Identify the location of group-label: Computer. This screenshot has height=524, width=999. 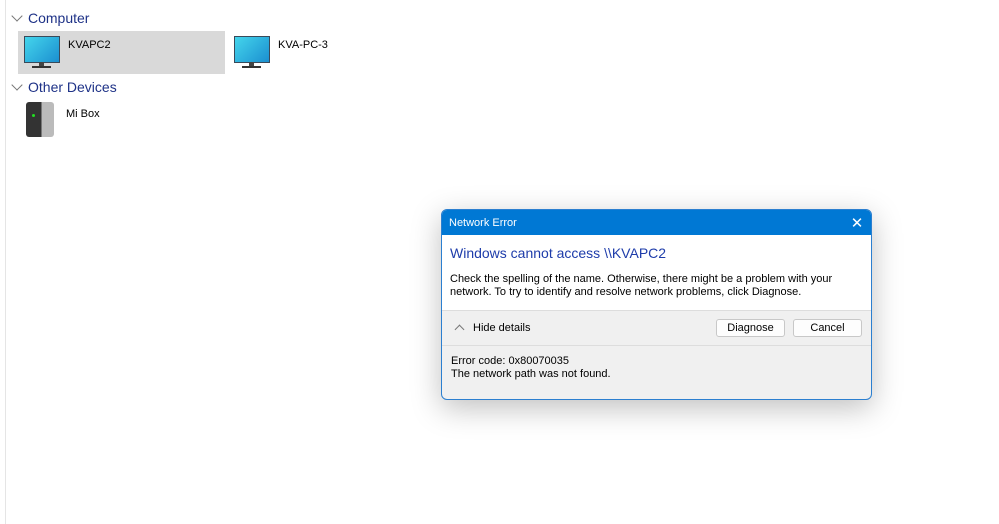
(59, 18).